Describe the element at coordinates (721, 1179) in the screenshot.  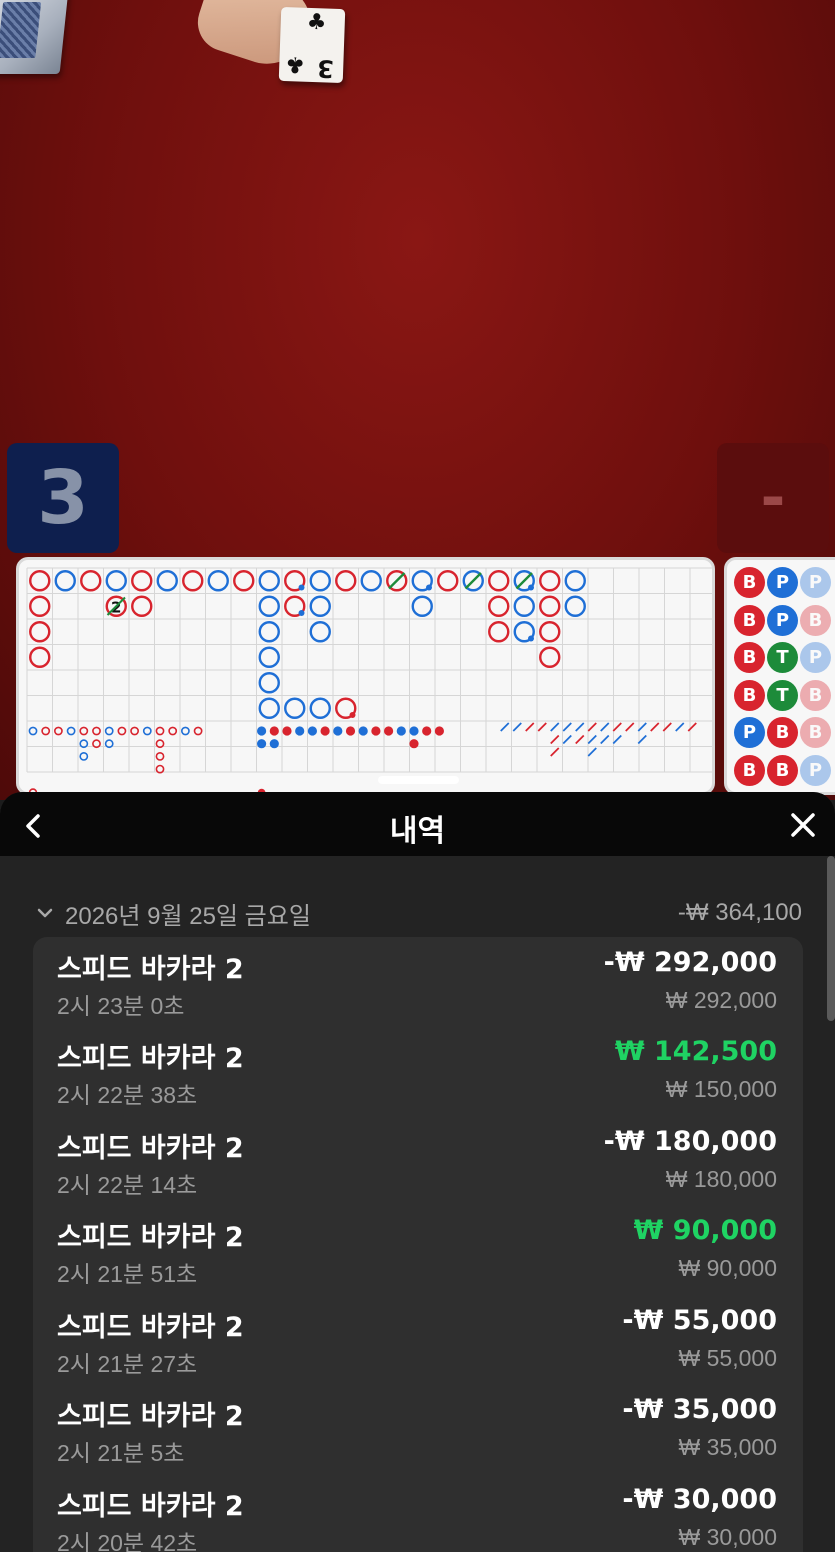
I see `entry-stake: ₩ 180,000` at that location.